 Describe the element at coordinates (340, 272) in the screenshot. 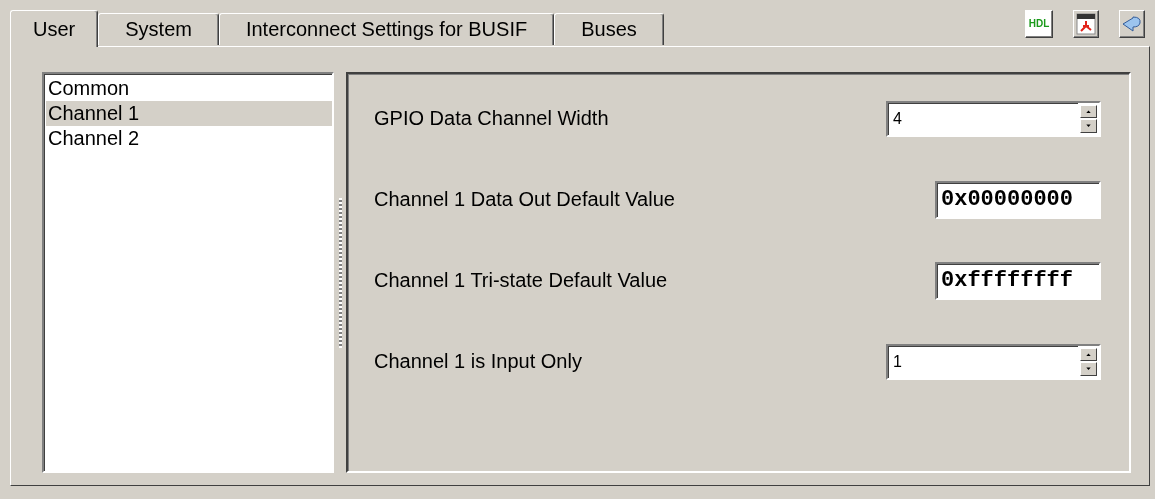

I see `splitter-handle` at that location.